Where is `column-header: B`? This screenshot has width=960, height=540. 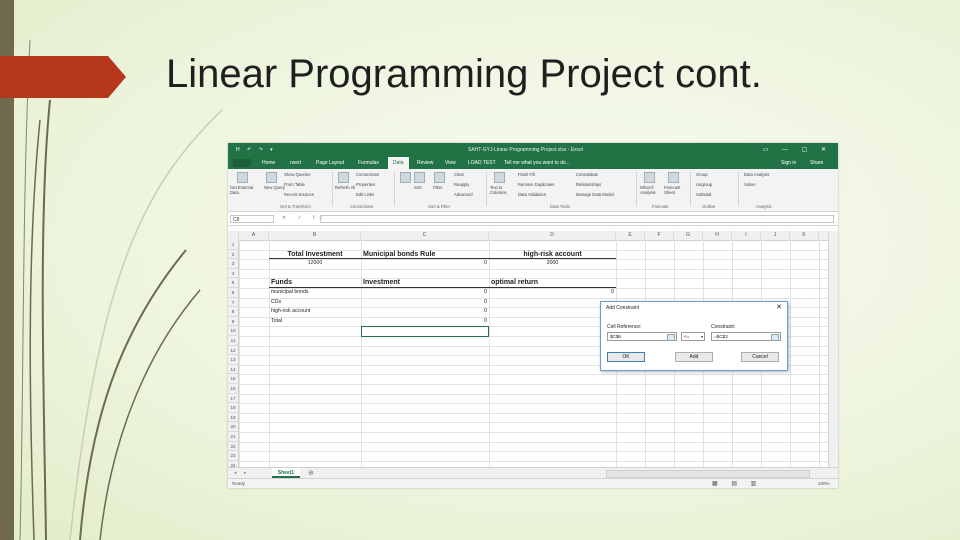
column-header: B is located at coordinates (315, 235).